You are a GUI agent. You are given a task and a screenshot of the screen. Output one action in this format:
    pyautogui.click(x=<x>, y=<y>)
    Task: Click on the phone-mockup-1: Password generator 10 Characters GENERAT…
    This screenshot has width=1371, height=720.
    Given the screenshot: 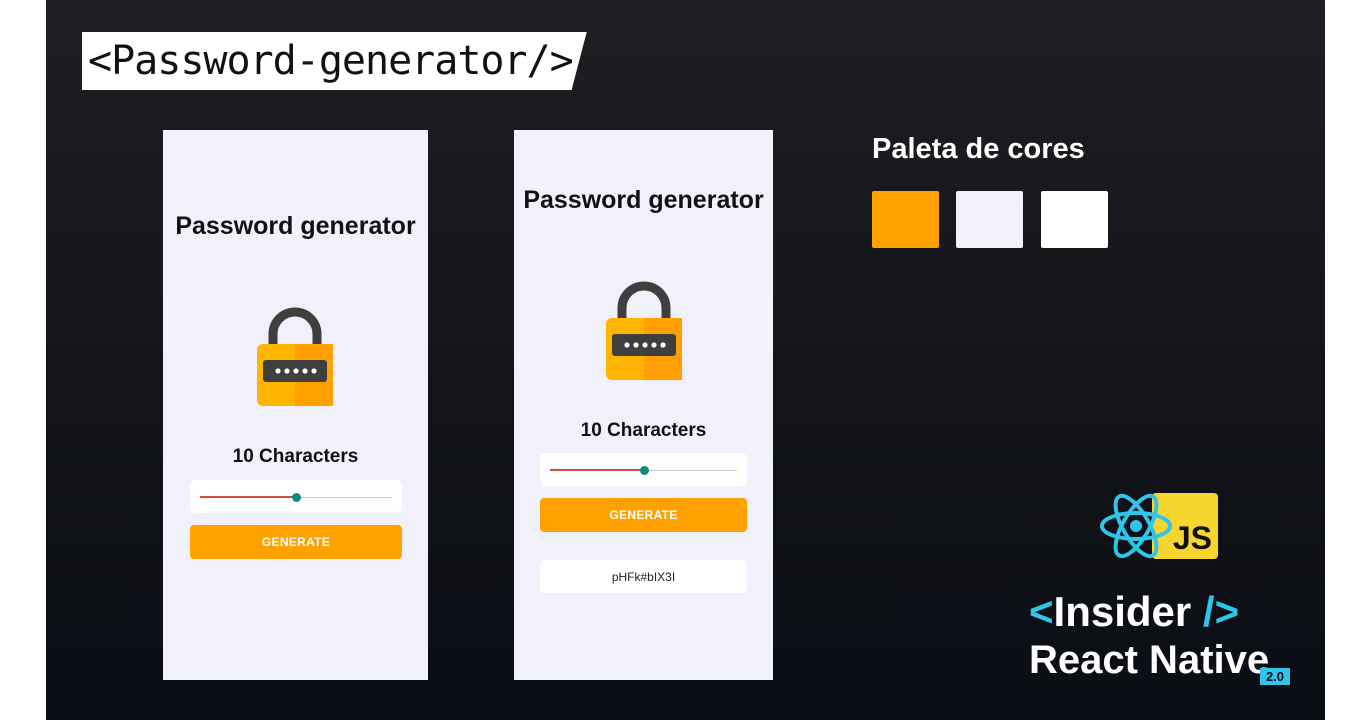 What is the action you would take?
    pyautogui.click(x=295, y=405)
    